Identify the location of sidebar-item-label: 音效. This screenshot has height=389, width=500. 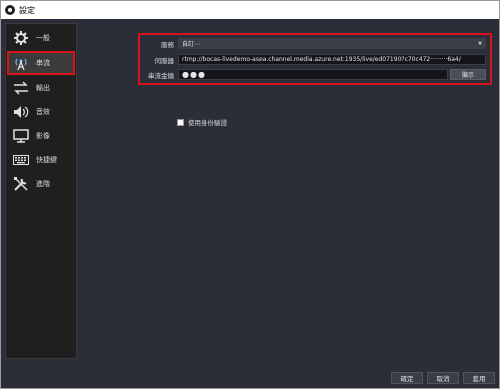
(43, 112).